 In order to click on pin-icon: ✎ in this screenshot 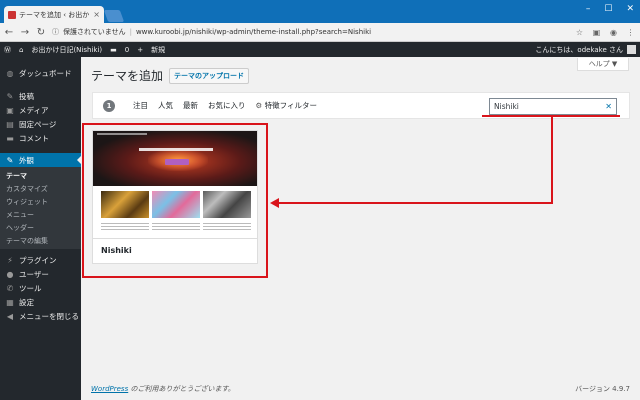, I will do `click(10, 96)`.